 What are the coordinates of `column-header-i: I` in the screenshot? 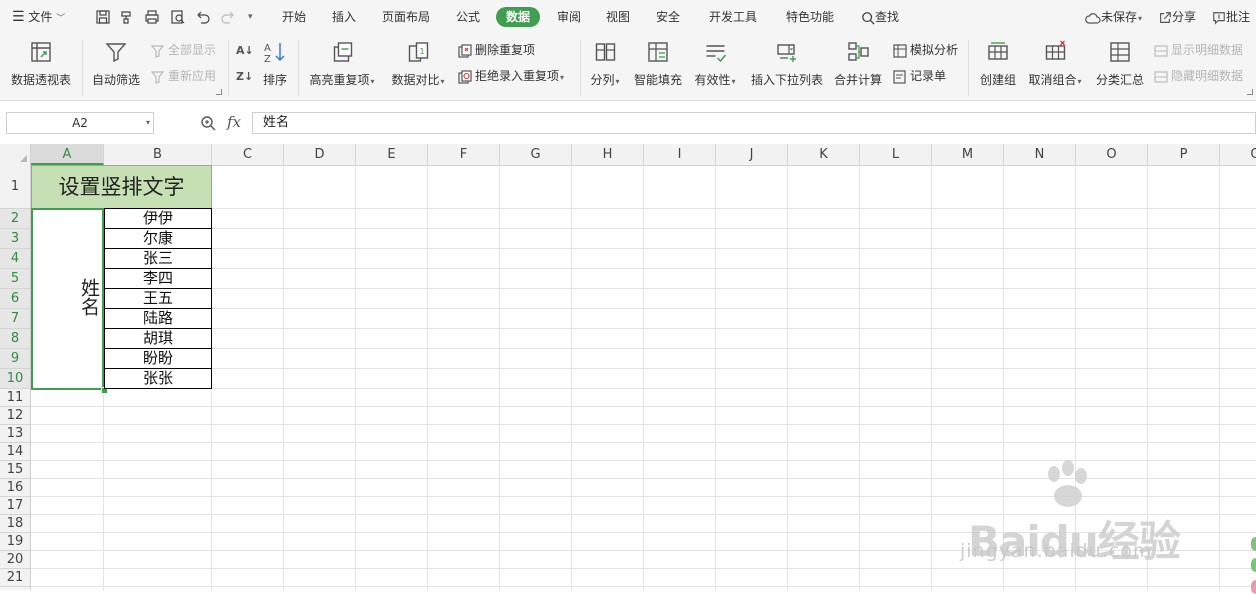 It's located at (680, 154).